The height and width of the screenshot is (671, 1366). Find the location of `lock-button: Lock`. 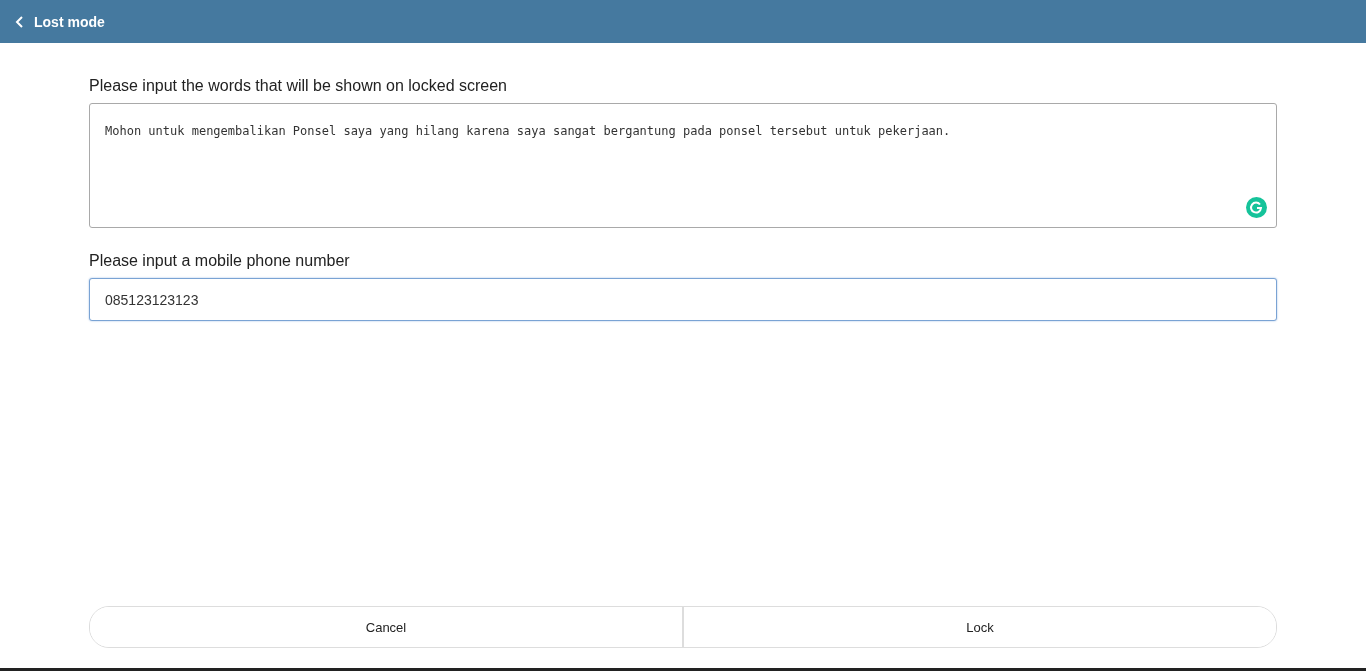

lock-button: Lock is located at coordinates (979, 627).